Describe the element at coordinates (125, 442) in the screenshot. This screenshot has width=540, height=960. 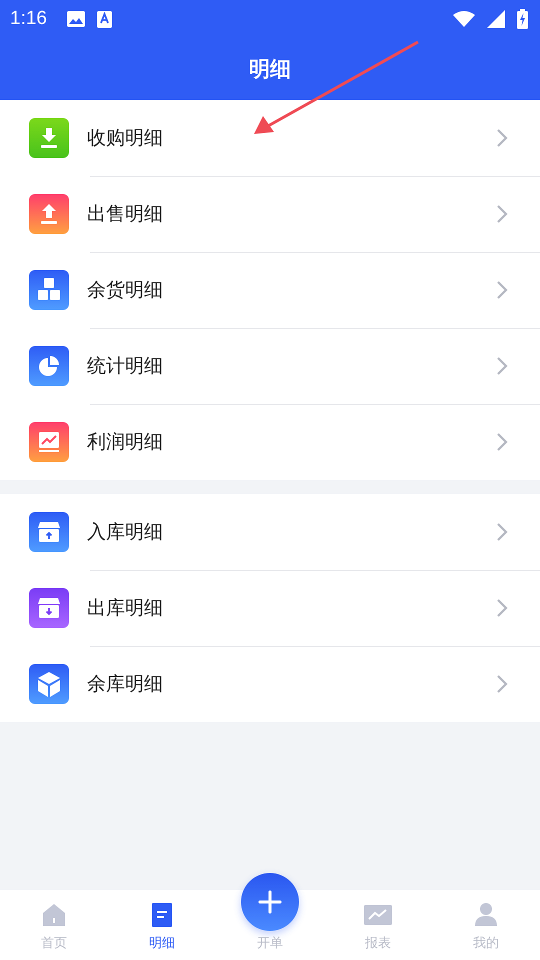
I see `menu-label: 利润明细` at that location.